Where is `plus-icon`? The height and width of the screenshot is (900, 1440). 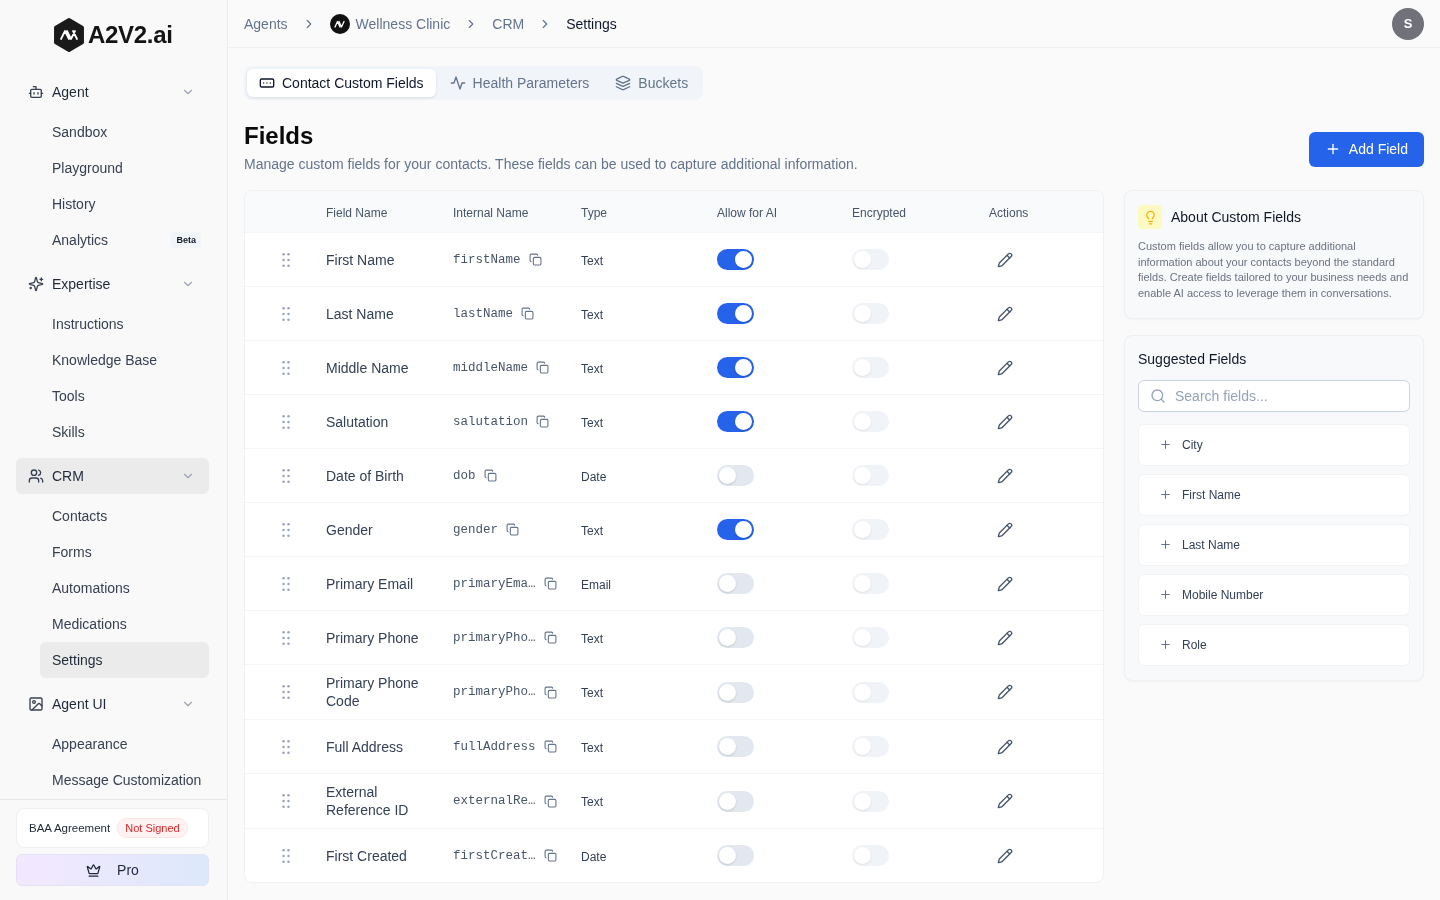 plus-icon is located at coordinates (1165, 595).